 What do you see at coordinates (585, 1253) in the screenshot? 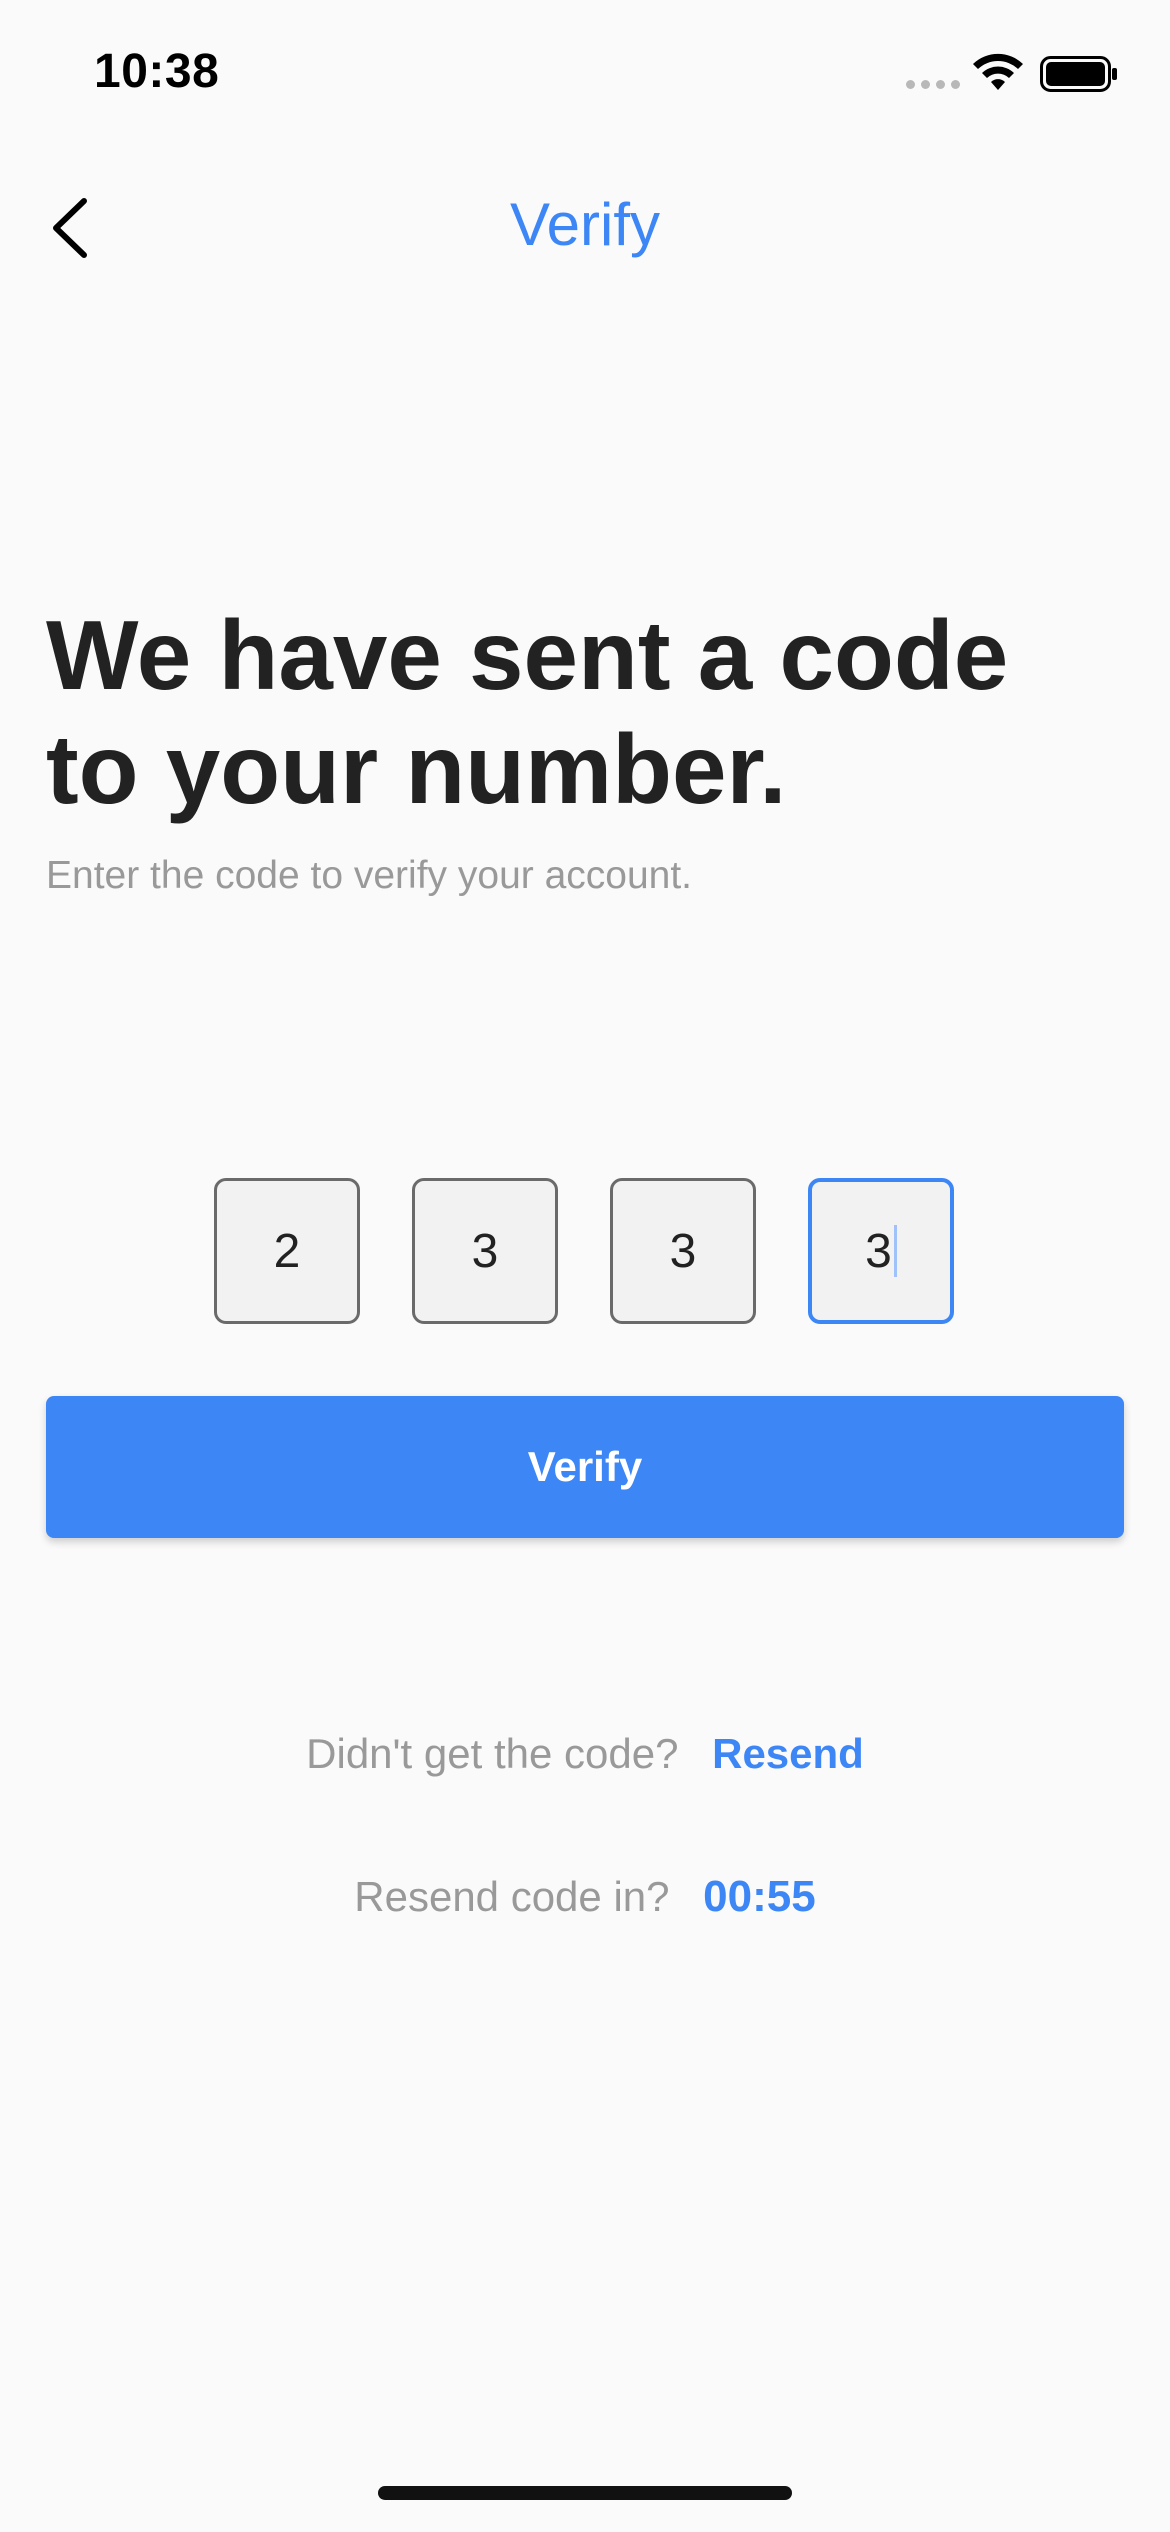
I see `verification-code-inputs: 2 3 3 3` at bounding box center [585, 1253].